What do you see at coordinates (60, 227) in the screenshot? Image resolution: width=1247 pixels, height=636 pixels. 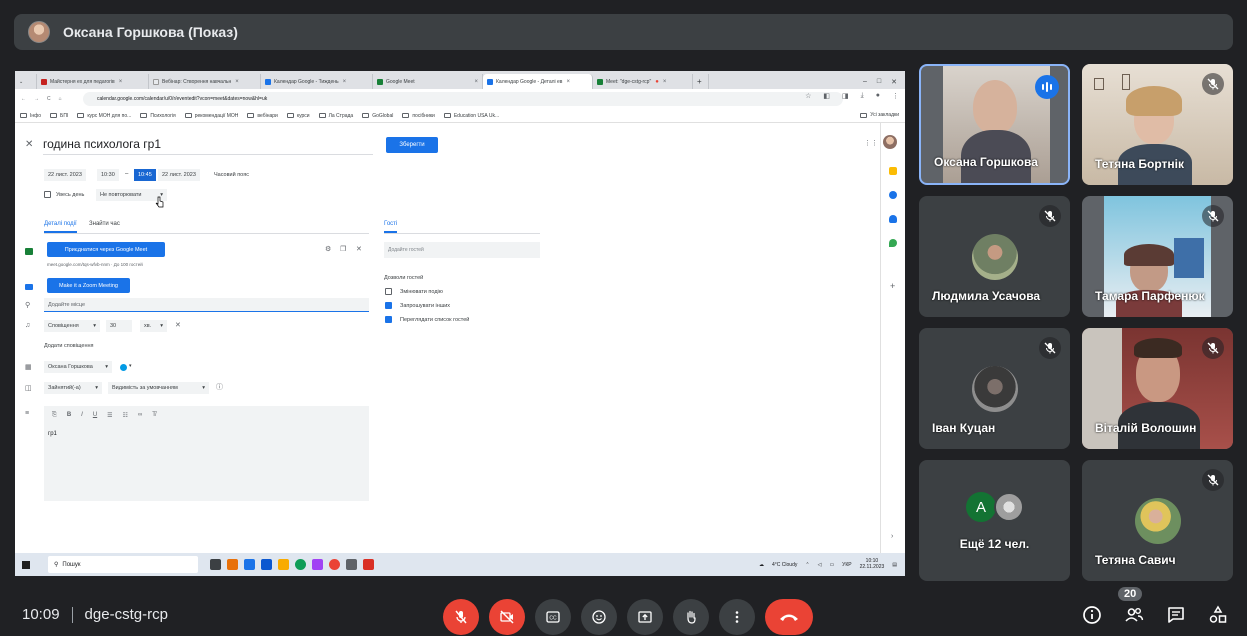 I see `tab-event-details: Деталі події` at bounding box center [60, 227].